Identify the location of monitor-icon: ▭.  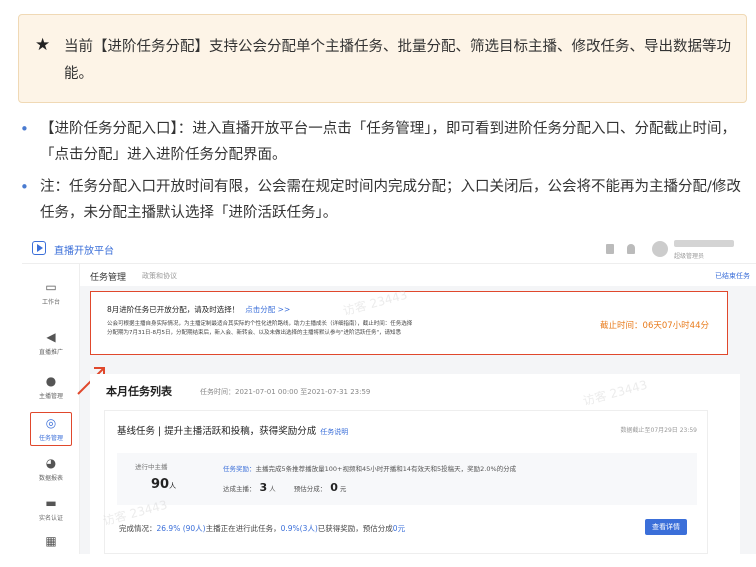
(51, 287).